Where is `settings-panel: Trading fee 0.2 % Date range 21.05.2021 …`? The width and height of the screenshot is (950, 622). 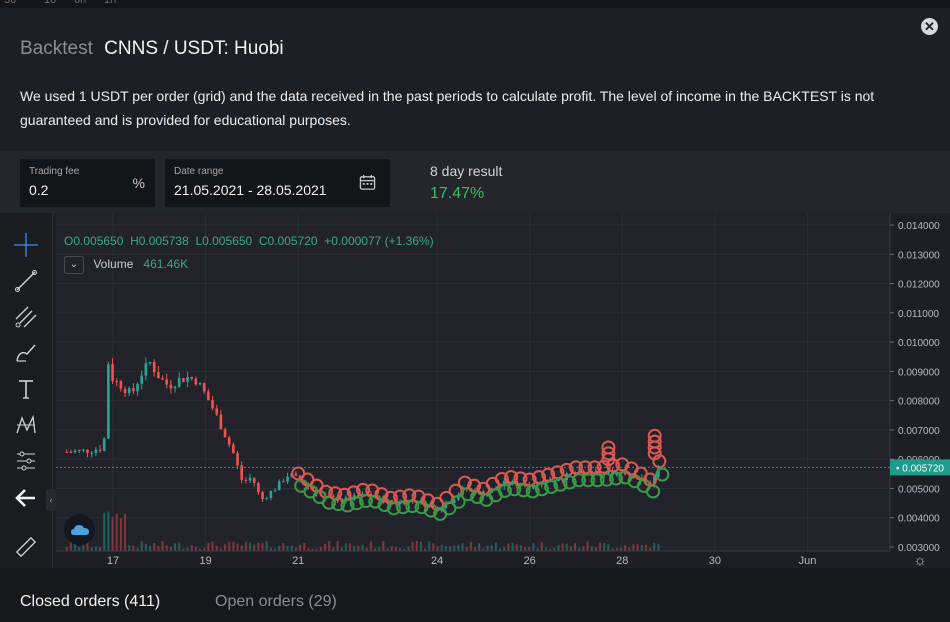 settings-panel: Trading fee 0.2 % Date range 21.05.2021 … is located at coordinates (475, 186).